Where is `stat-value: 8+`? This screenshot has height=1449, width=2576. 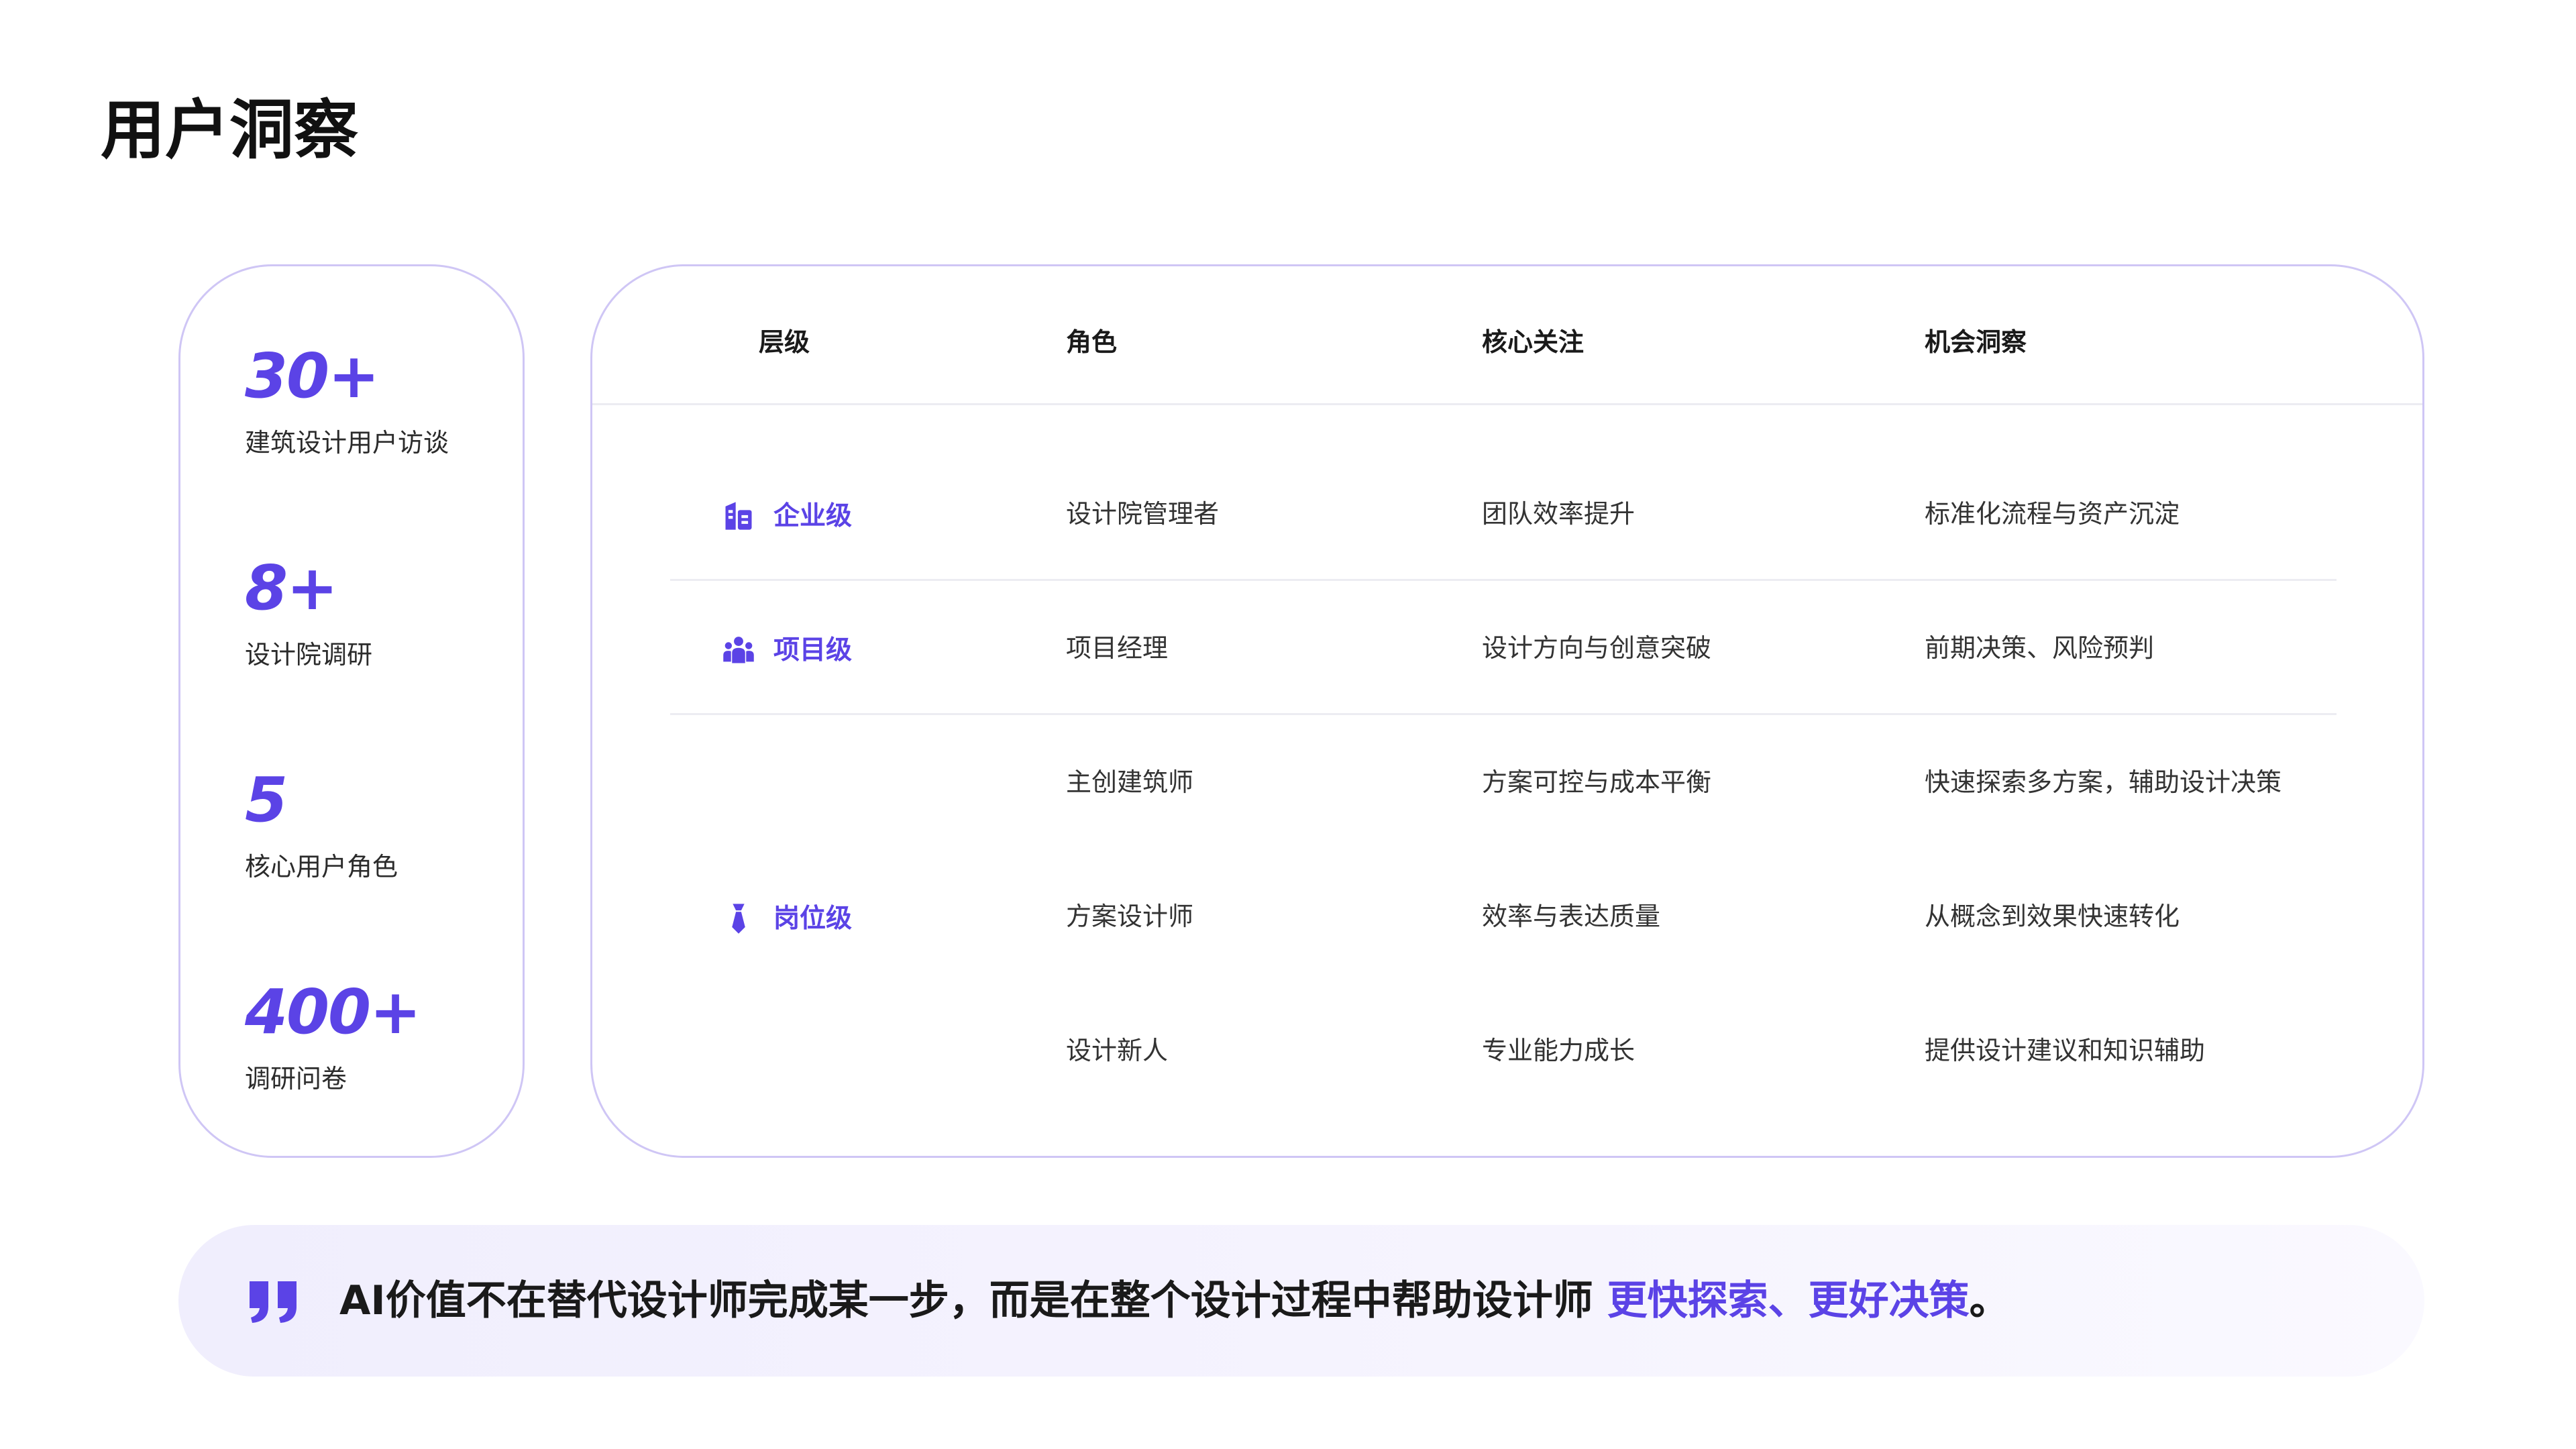
stat-value: 8+ is located at coordinates (291, 588).